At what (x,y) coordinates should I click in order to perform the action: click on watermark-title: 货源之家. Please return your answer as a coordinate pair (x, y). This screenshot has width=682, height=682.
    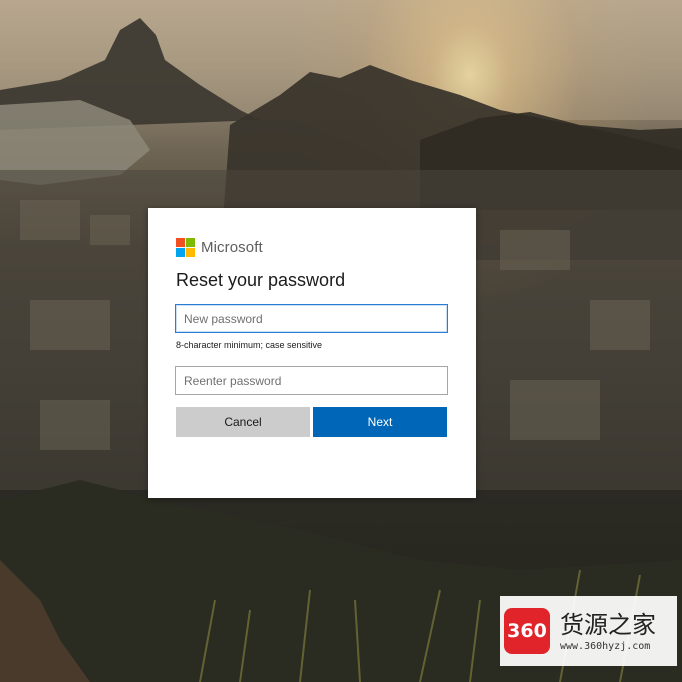
    Looking at the image, I should click on (608, 624).